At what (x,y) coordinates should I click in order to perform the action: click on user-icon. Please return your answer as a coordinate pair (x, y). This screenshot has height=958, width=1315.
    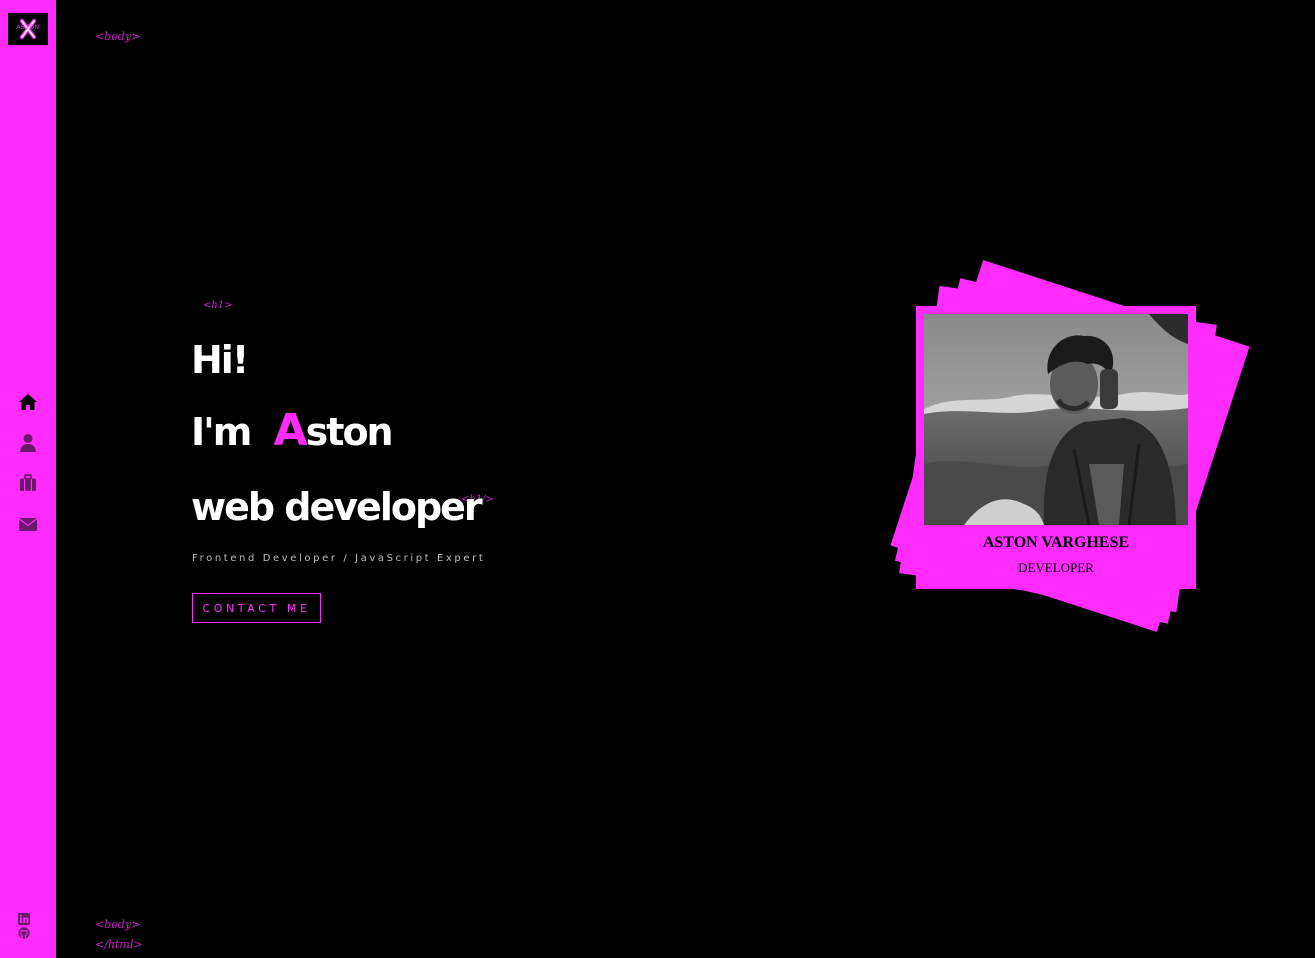
    Looking at the image, I should click on (28, 443).